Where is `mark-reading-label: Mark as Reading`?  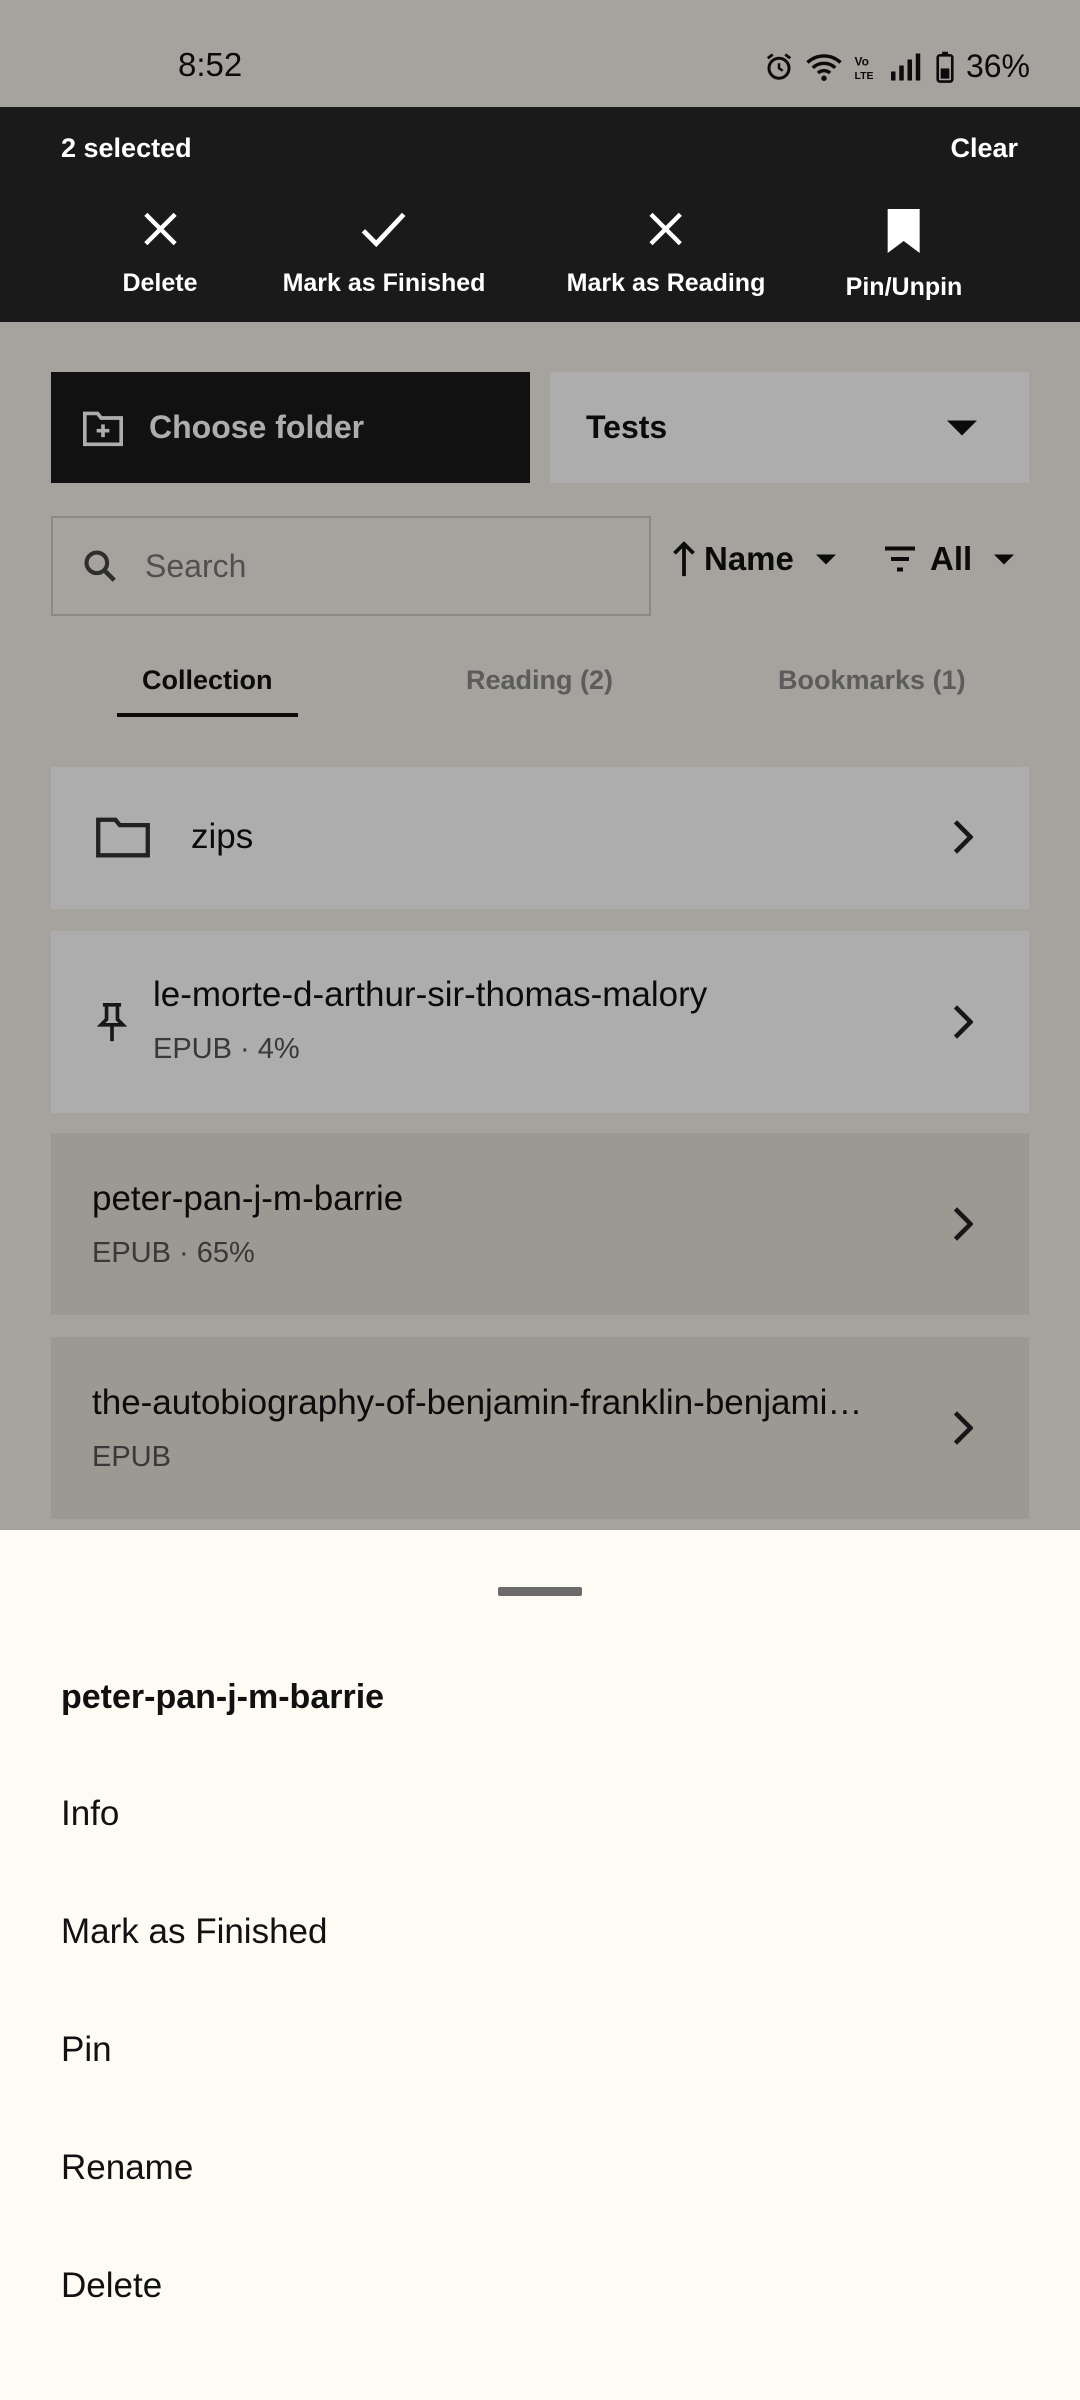 mark-reading-label: Mark as Reading is located at coordinates (666, 283).